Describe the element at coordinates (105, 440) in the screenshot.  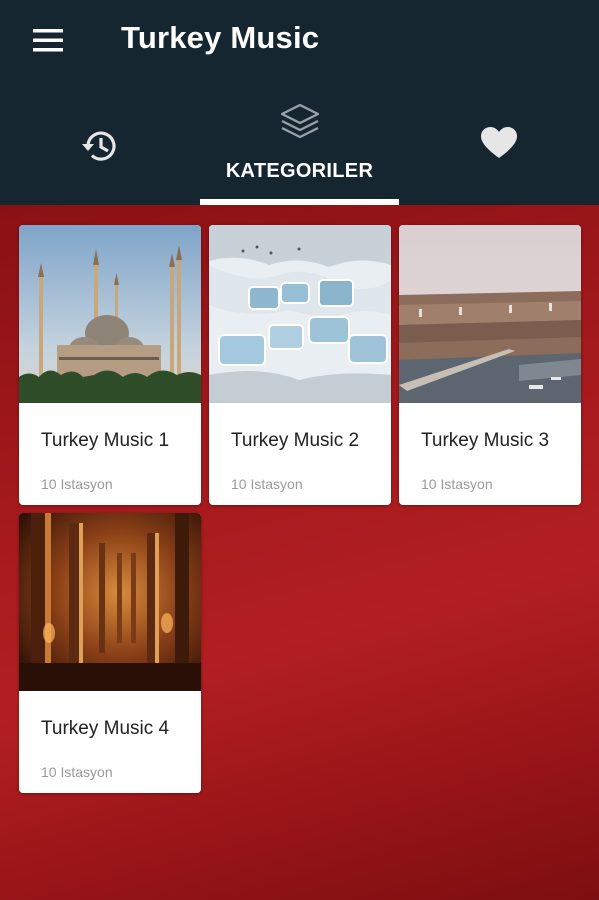
I see `card-title: Turkey Music 1` at that location.